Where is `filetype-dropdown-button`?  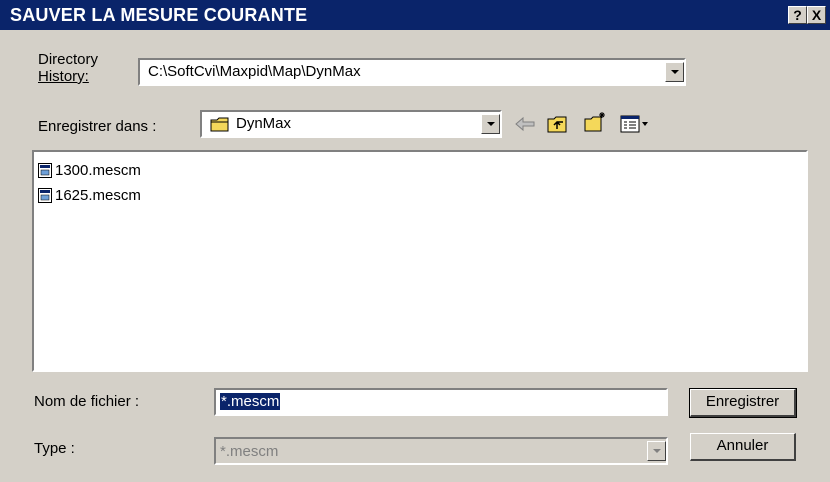
filetype-dropdown-button is located at coordinates (656, 451).